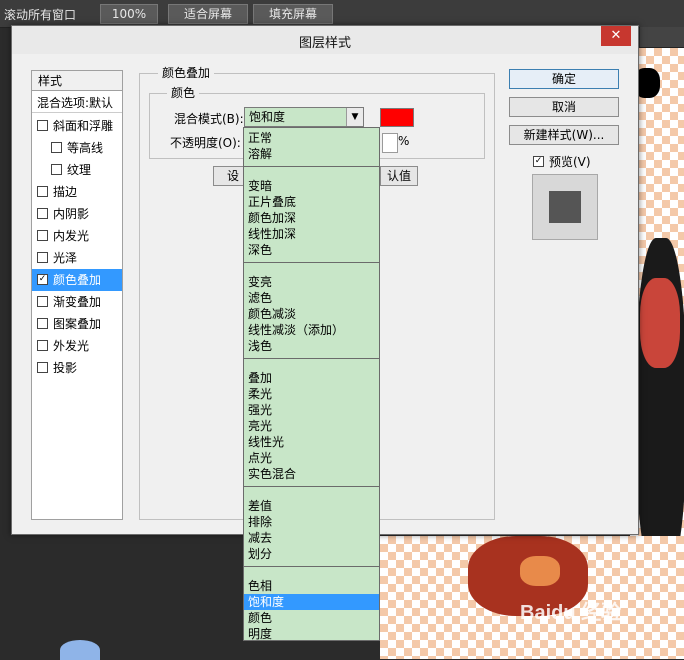  I want to click on style-item: 内发光, so click(77, 236).